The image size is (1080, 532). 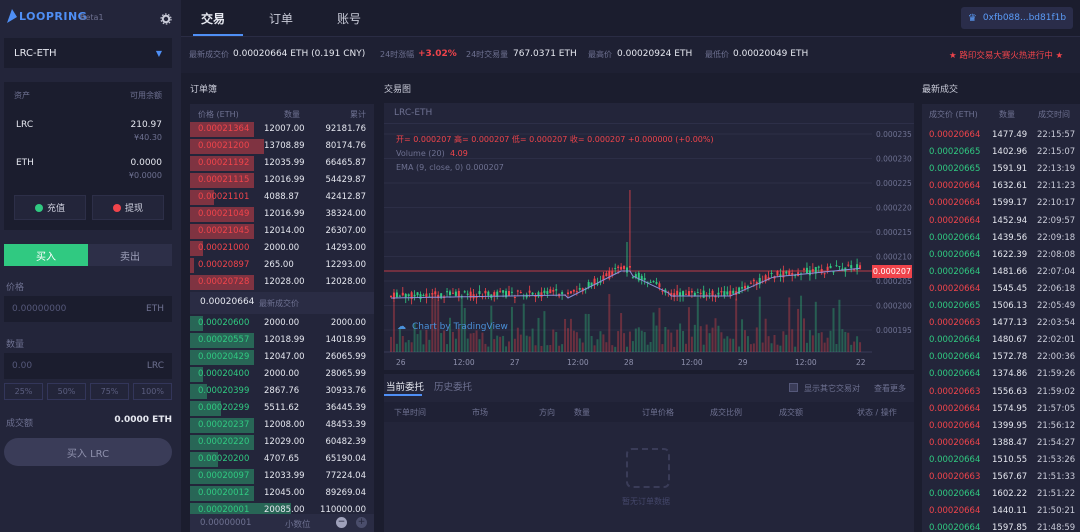 I want to click on trade-time: 21:56:12, so click(x=1056, y=425).